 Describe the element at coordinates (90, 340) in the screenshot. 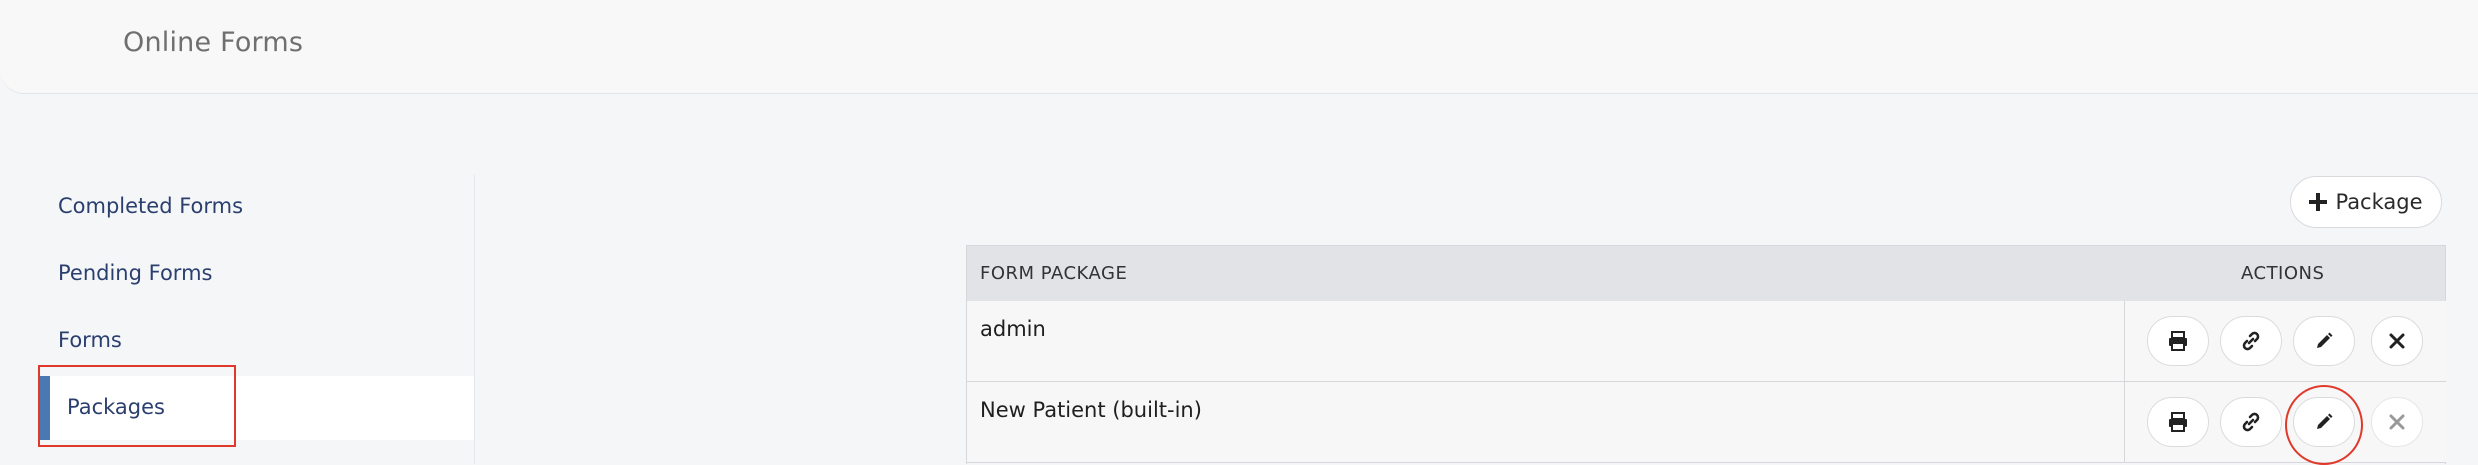

I see `sidebar-item-forms: Forms` at that location.